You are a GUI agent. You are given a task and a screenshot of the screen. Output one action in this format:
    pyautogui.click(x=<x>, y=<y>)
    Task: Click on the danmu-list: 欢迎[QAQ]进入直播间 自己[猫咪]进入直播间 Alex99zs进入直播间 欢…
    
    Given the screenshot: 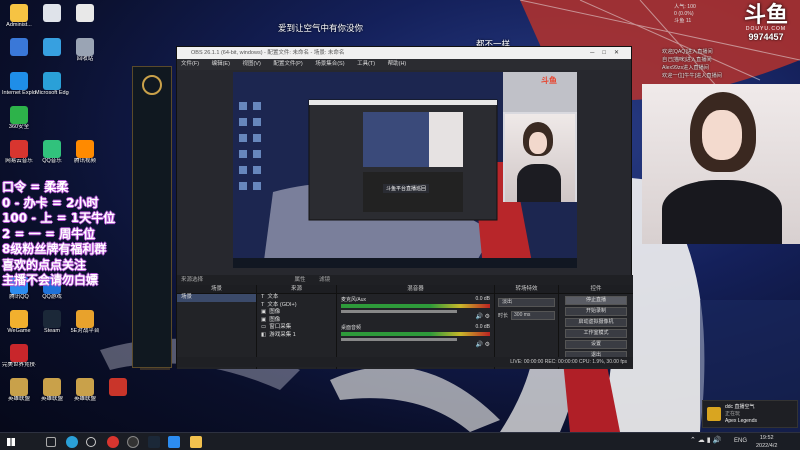 What is the action you would take?
    pyautogui.click(x=692, y=64)
    